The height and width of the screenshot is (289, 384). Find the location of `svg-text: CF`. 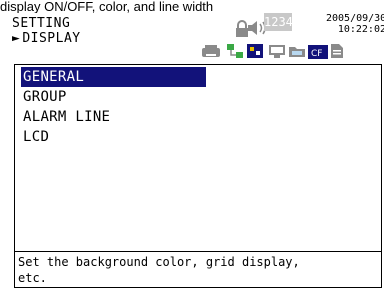

svg-text: CF is located at coordinates (316, 54).